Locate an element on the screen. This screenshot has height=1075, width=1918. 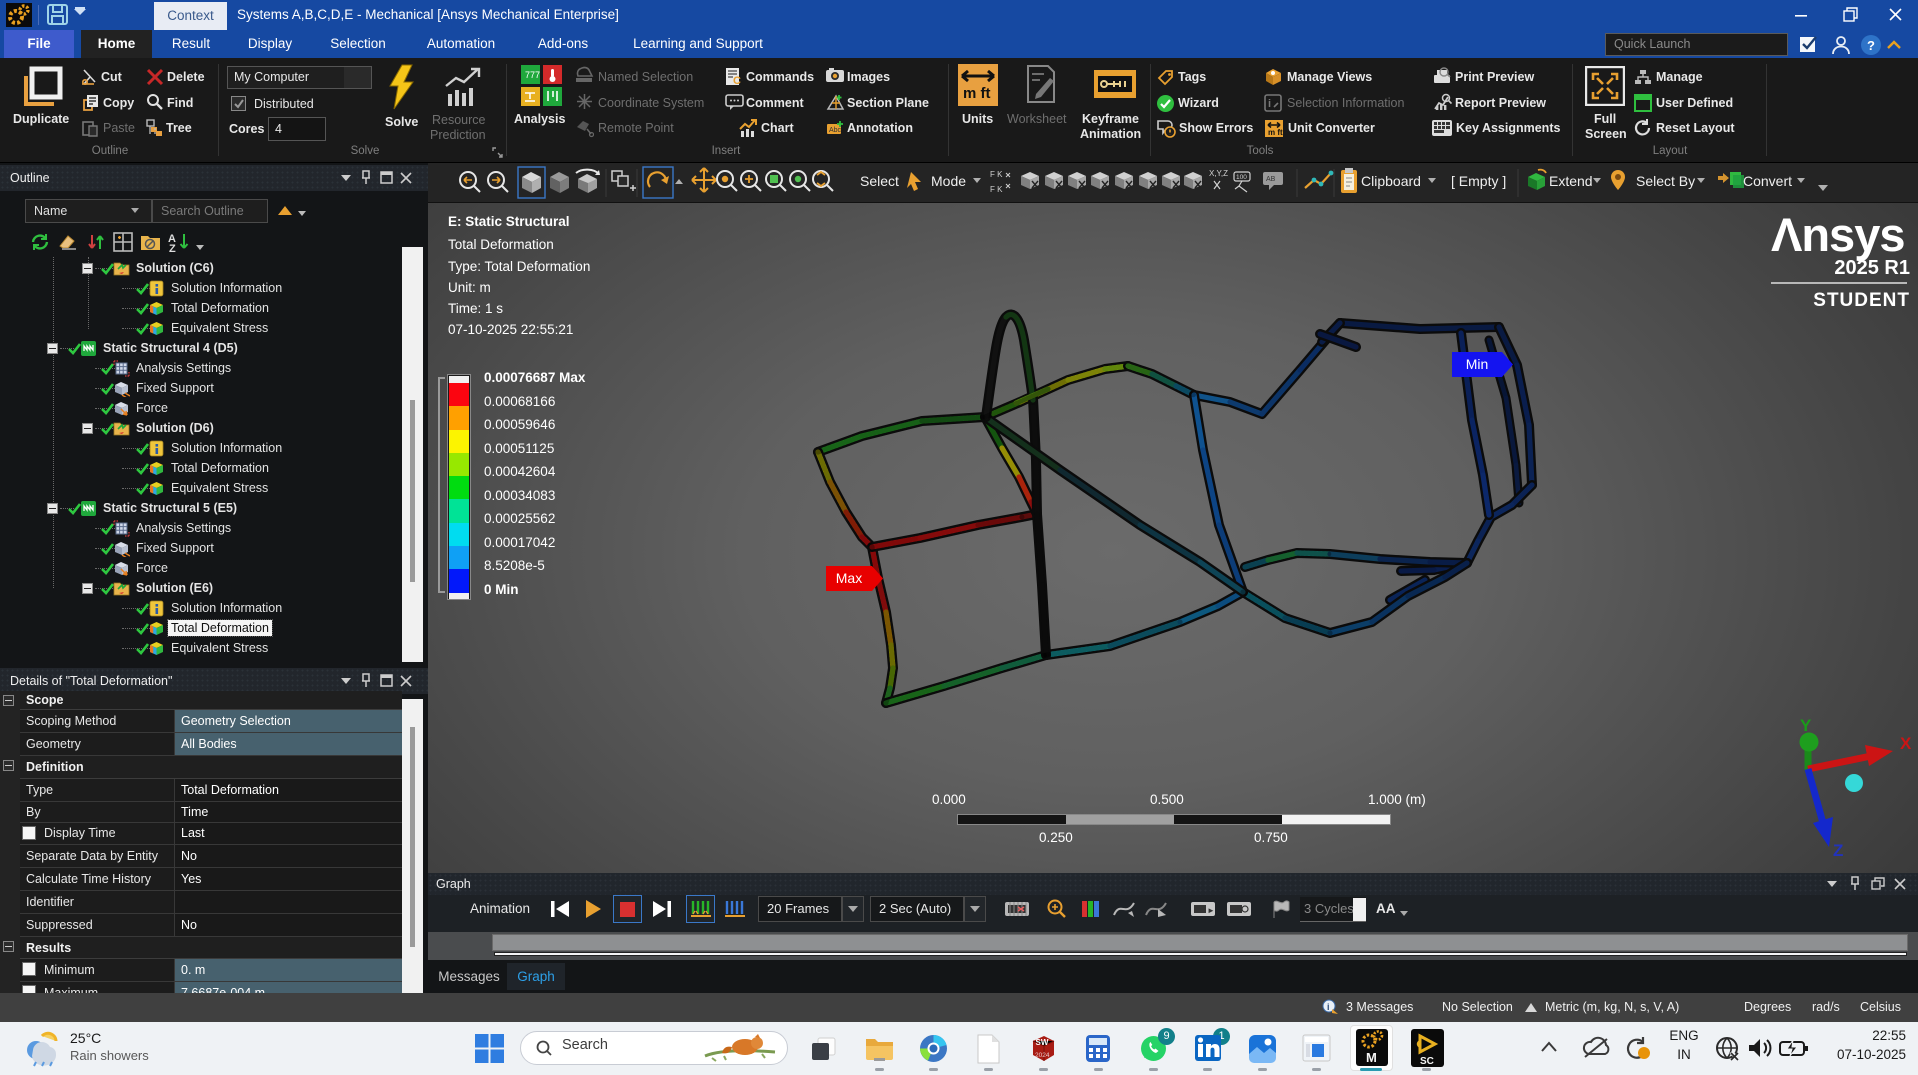
svg-text: X,Y,Z is located at coordinates (1218, 173).